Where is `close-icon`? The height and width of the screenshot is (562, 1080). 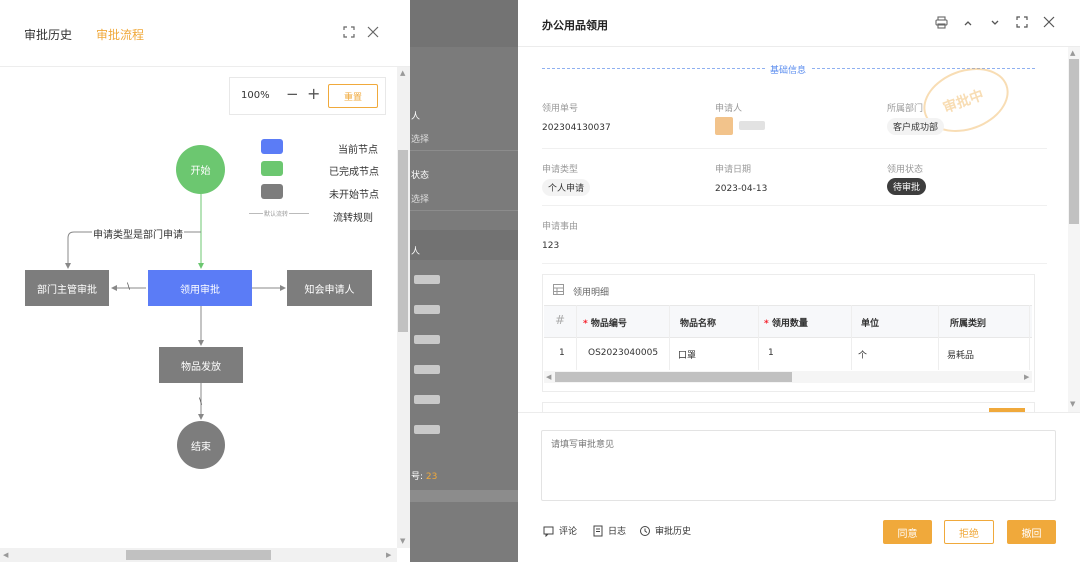
close-icon is located at coordinates (1049, 23).